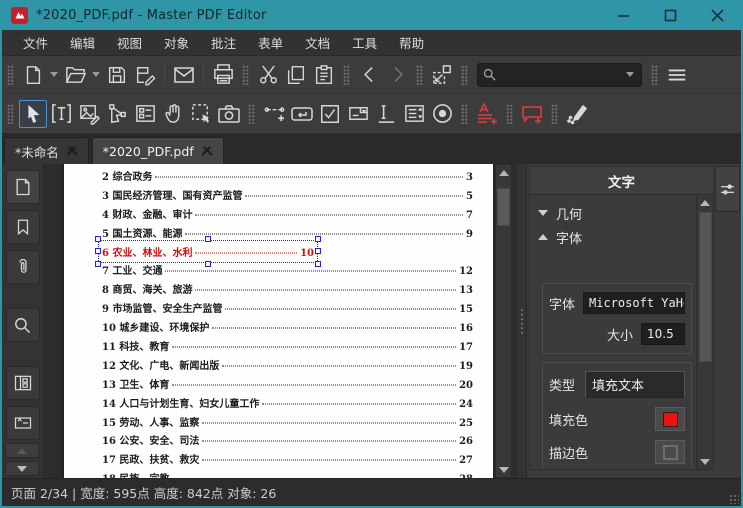 The image size is (743, 508). Describe the element at coordinates (145, 75) in the screenshot. I see `save-as-button` at that location.